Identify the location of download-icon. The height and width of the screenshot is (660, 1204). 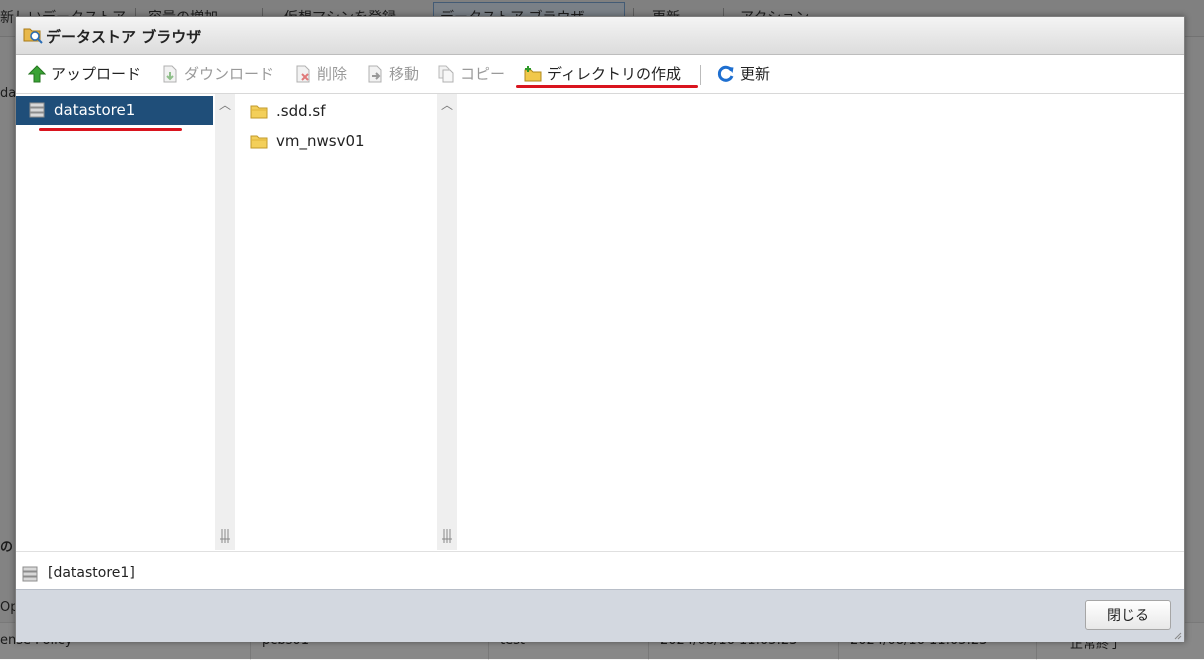
(170, 74).